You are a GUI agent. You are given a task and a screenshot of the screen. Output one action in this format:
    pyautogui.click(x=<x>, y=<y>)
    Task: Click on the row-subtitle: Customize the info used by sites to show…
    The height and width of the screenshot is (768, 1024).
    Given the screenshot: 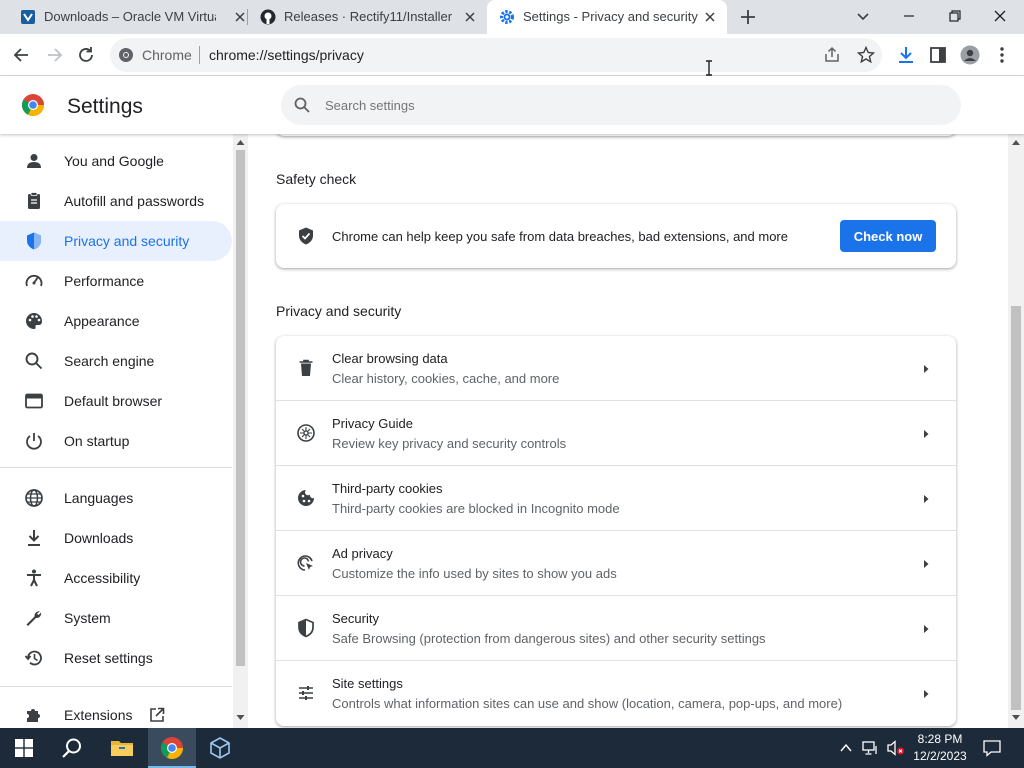 What is the action you would take?
    pyautogui.click(x=474, y=573)
    